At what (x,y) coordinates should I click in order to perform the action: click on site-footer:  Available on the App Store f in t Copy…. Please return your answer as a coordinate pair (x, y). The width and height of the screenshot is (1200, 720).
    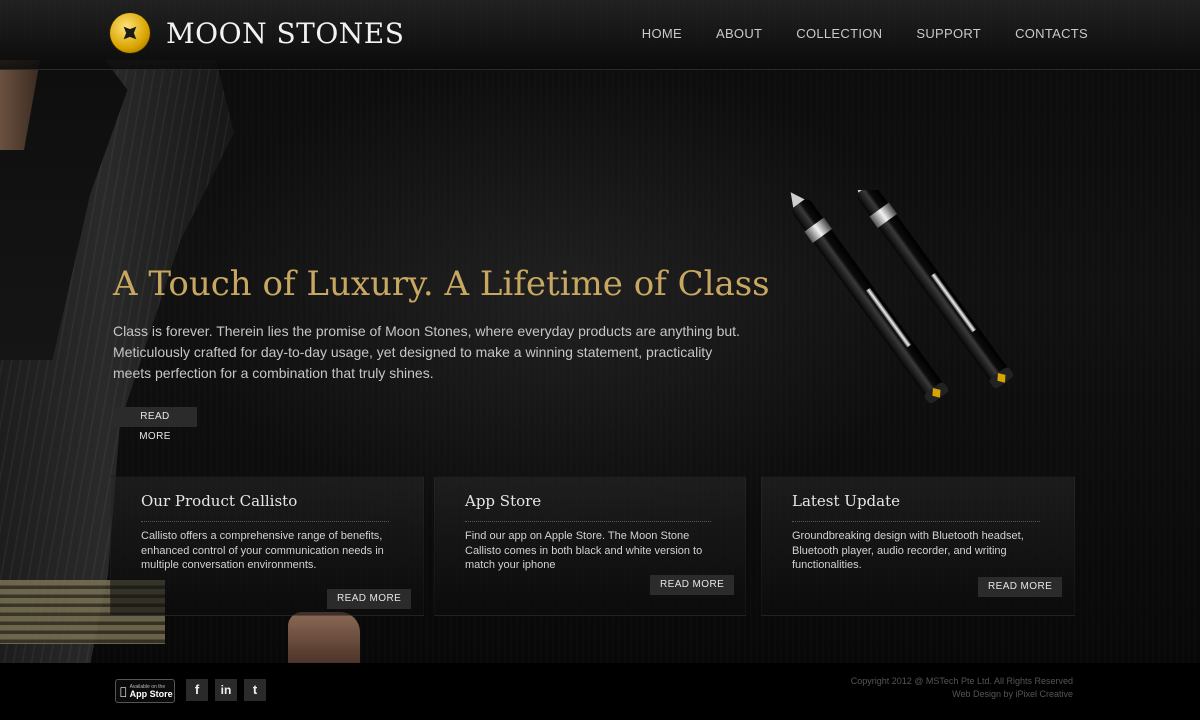
    Looking at the image, I should click on (600, 691).